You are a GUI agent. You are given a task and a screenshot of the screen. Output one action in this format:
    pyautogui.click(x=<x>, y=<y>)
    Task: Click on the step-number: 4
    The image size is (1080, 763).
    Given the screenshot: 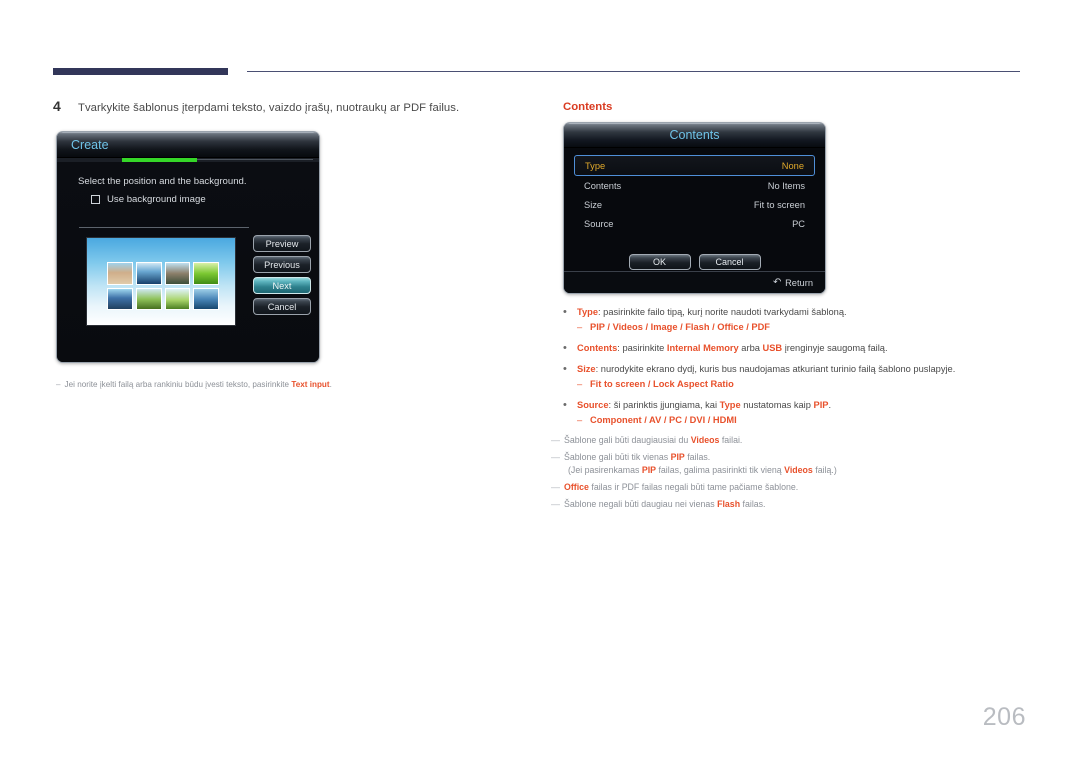 What is the action you would take?
    pyautogui.click(x=57, y=106)
    